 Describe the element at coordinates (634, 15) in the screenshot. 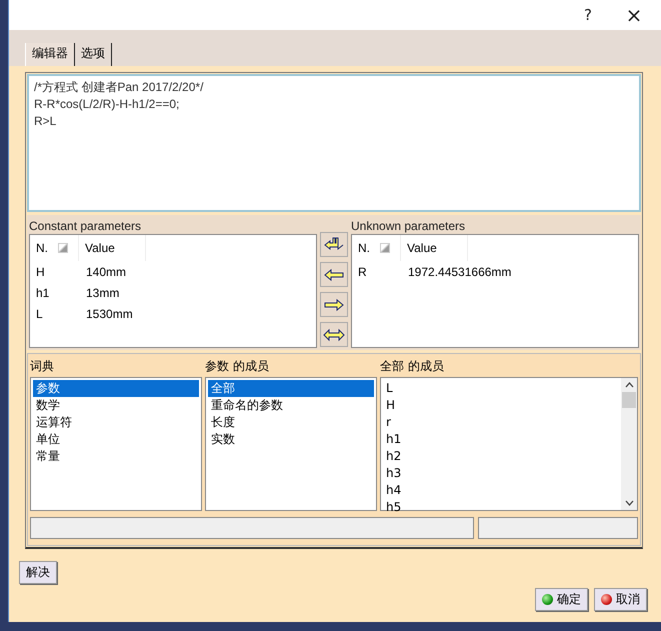

I see `close-button: ×` at that location.